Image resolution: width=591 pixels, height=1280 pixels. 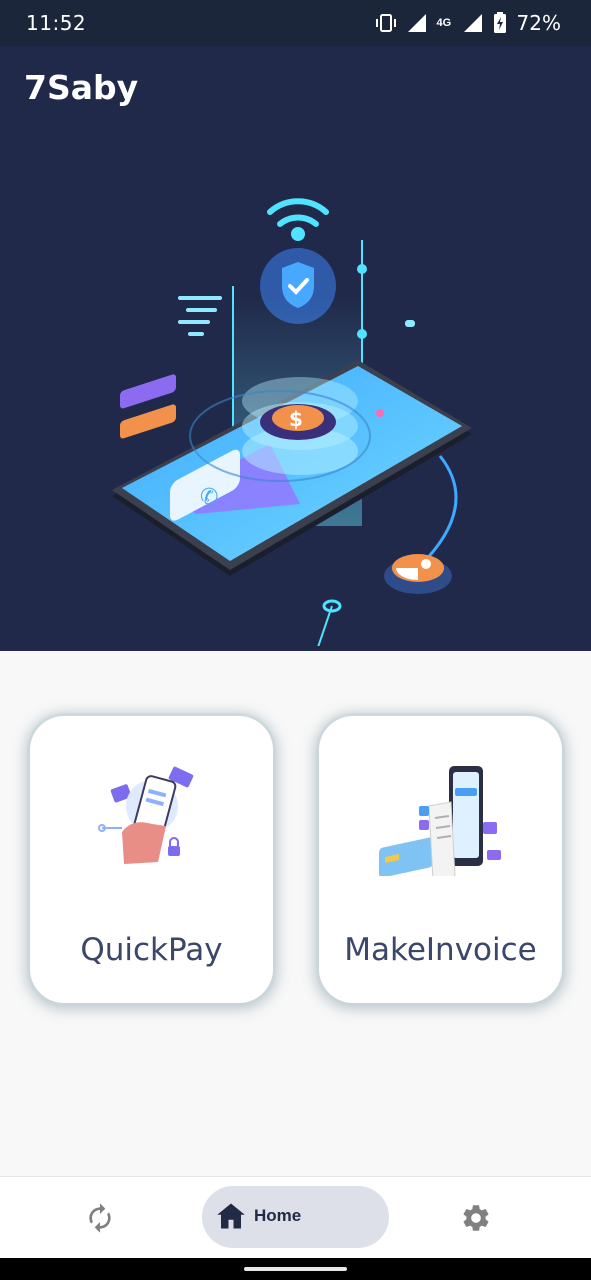 I want to click on network-4g-icon: 4G, so click(x=444, y=22).